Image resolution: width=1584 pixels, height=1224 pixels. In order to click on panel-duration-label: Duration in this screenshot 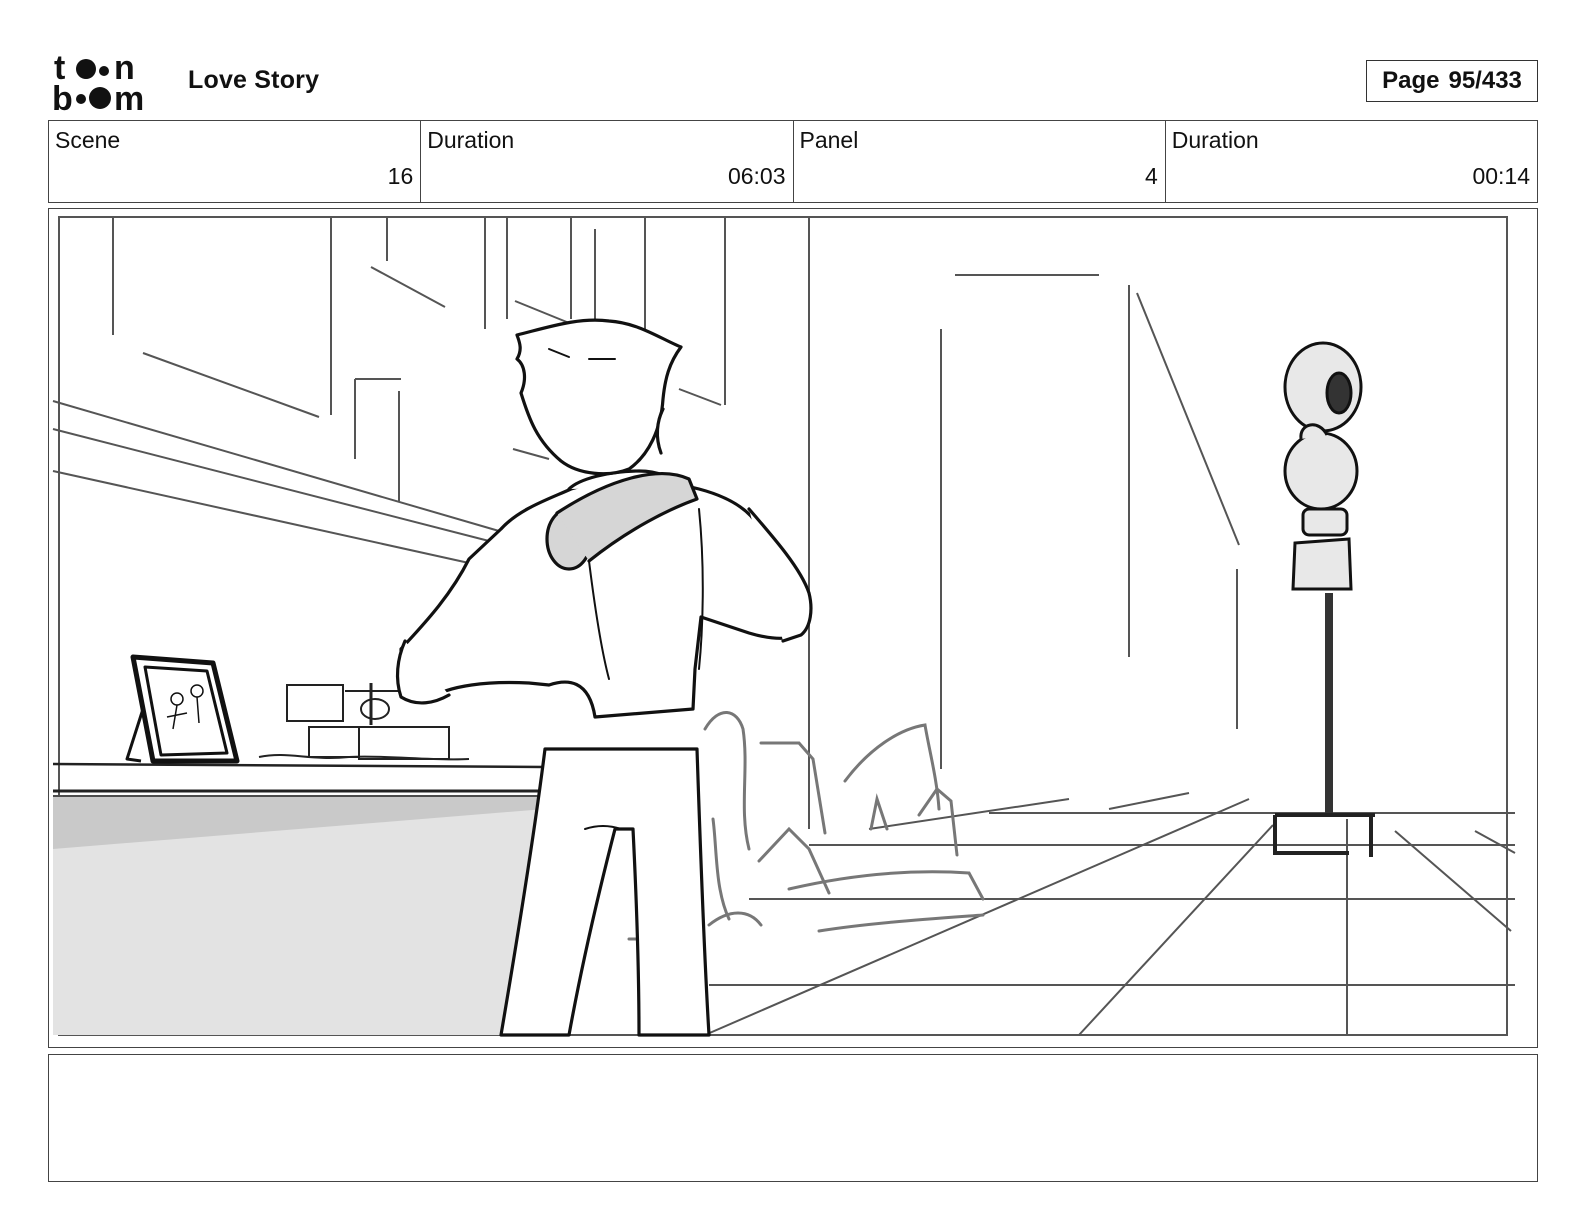, I will do `click(1215, 140)`.